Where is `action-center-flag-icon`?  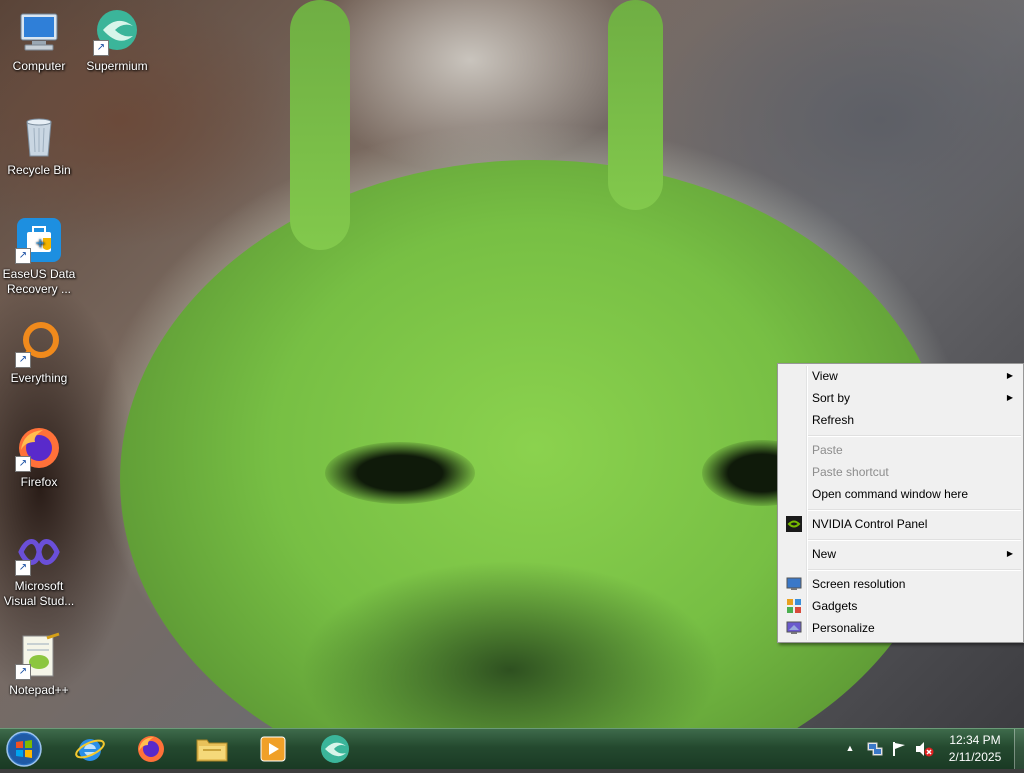 action-center-flag-icon is located at coordinates (899, 749).